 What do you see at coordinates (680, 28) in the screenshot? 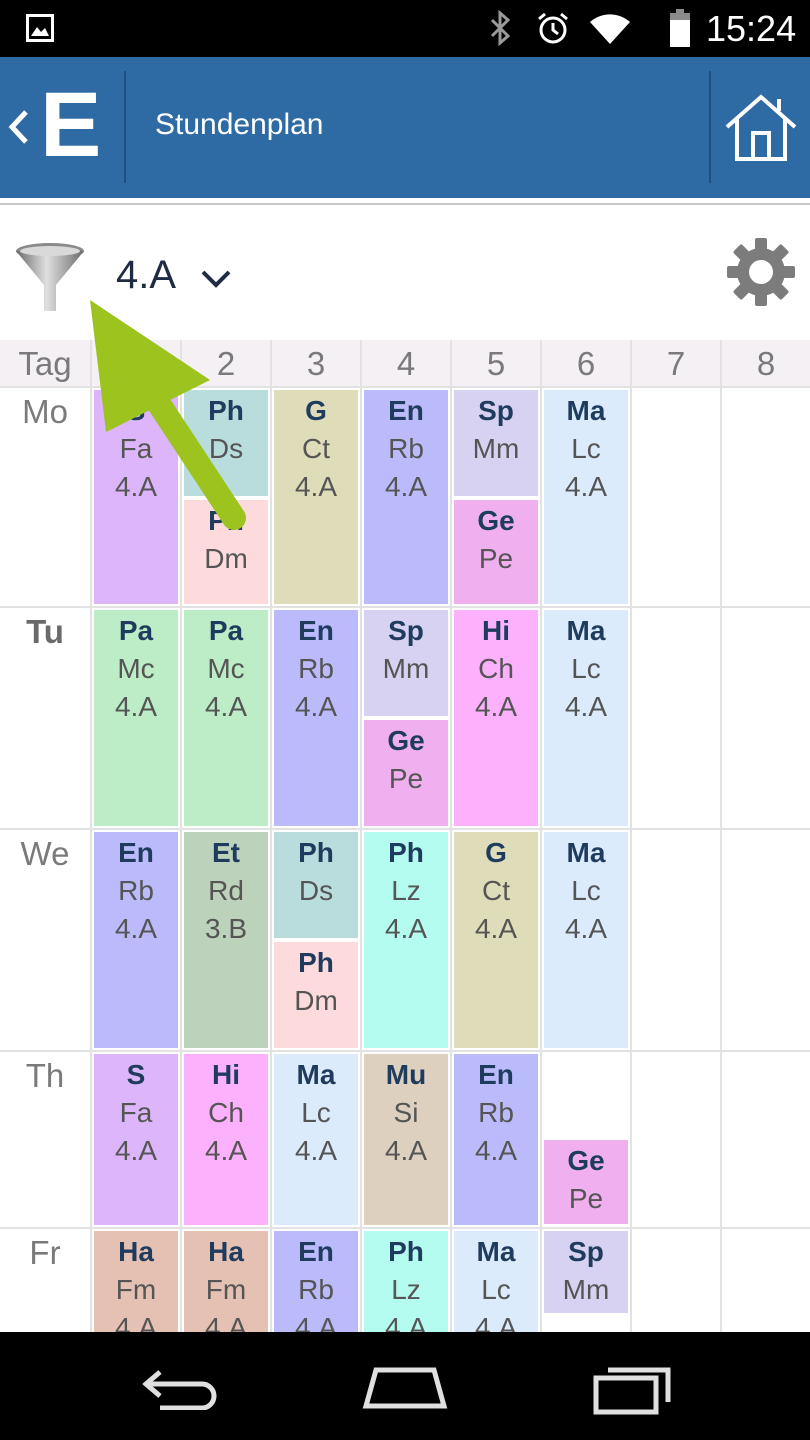
I see `battery-icon` at bounding box center [680, 28].